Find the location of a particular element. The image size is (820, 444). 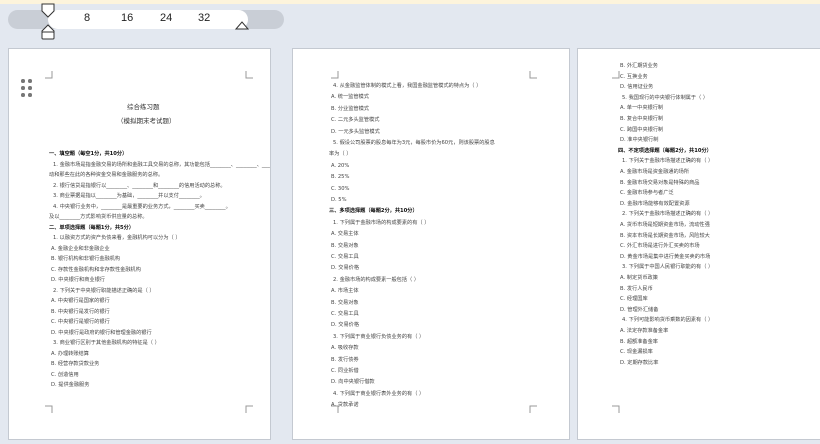

text-line: 4. 从金融监管体制的模式上看，我国金融监管模式的特点为（ ） is located at coordinates (407, 86).